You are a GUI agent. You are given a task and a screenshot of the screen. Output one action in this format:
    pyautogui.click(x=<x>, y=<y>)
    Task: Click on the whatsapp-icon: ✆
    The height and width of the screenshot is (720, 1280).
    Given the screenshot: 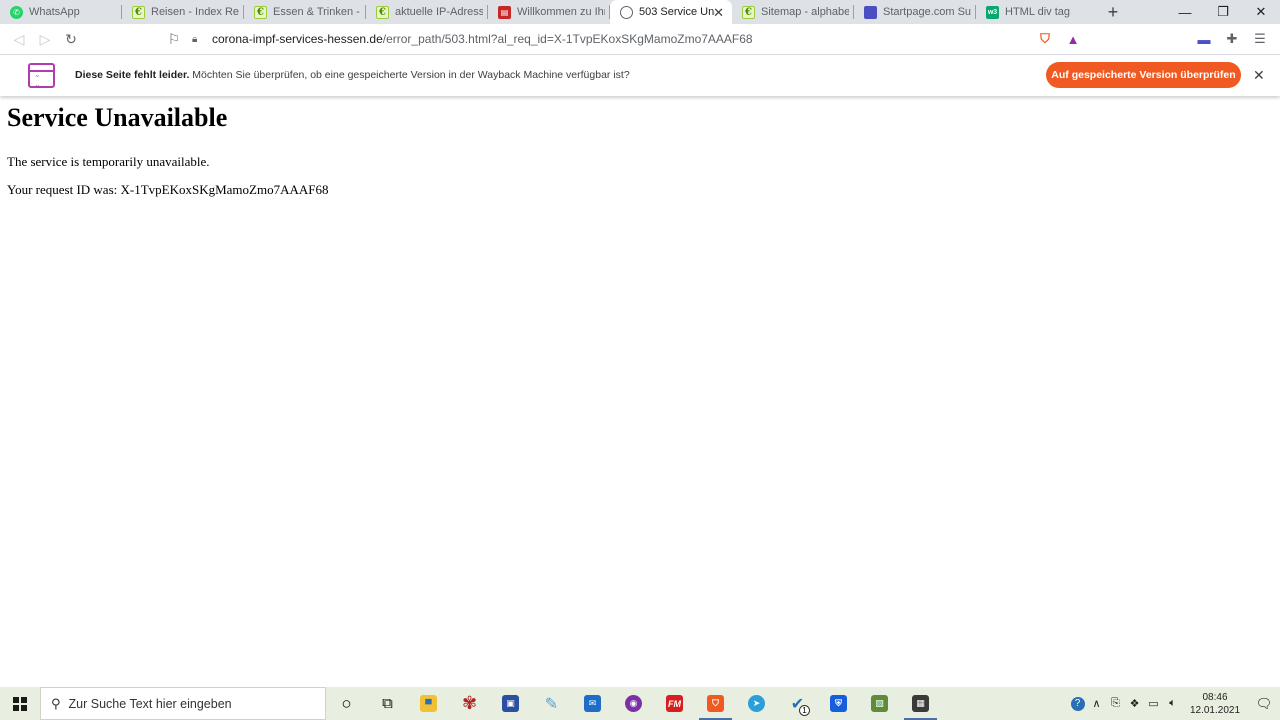 What is the action you would take?
    pyautogui.click(x=16, y=12)
    